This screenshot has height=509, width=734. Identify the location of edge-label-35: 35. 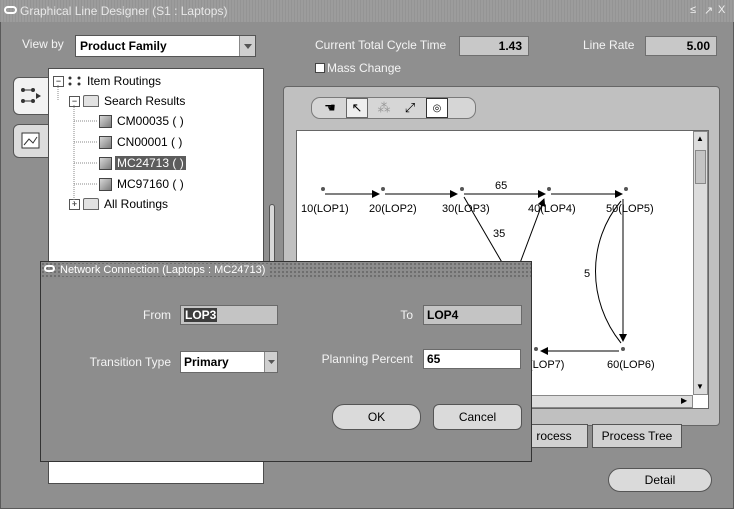
(499, 234).